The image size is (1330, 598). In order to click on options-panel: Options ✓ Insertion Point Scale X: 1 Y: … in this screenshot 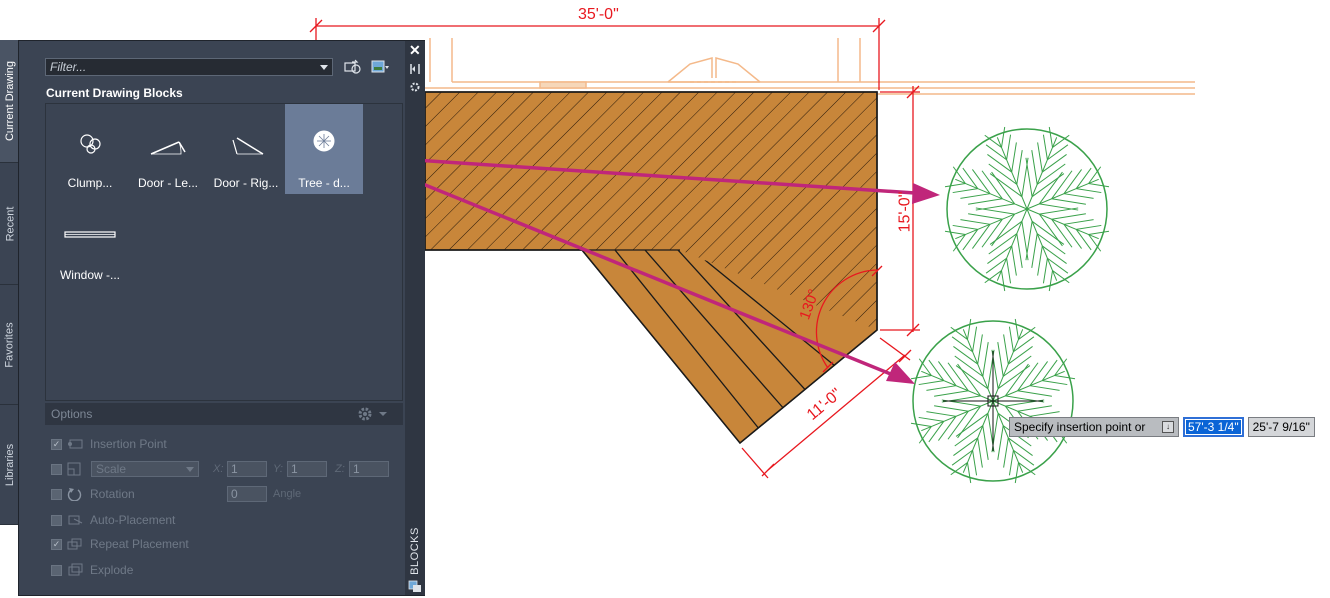, I will do `click(224, 498)`.